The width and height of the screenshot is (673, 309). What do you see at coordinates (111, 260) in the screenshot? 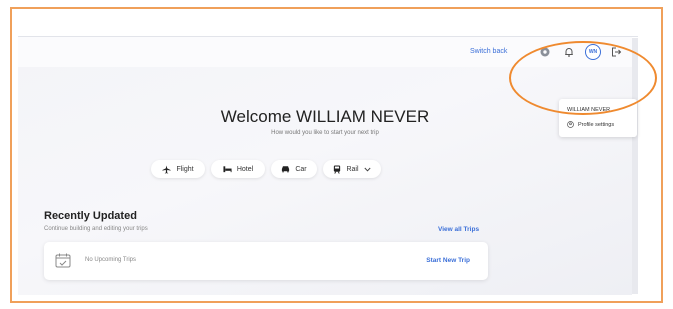
I see `no-upcoming-trips-text: No Upcoming Trips` at bounding box center [111, 260].